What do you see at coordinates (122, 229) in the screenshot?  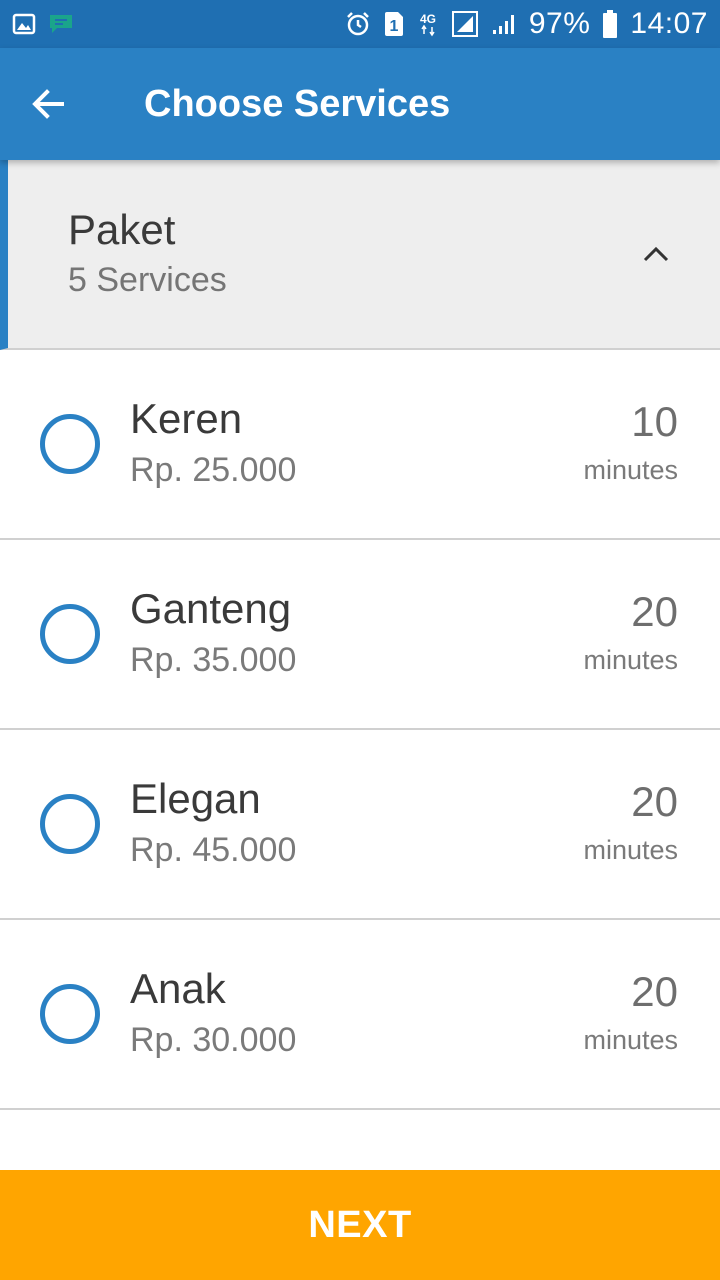 I see `category-name: Paket` at bounding box center [122, 229].